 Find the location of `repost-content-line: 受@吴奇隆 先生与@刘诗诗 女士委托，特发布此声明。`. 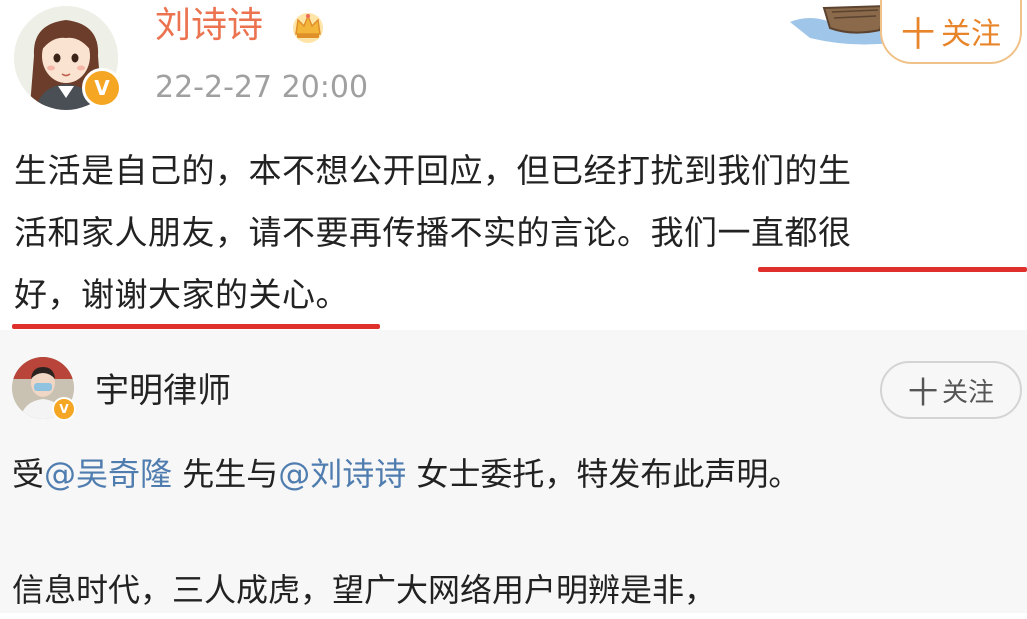

repost-content-line: 受@吴奇隆 先生与@刘诗诗 女士委托，特发布此声明。 is located at coordinates (514, 474).